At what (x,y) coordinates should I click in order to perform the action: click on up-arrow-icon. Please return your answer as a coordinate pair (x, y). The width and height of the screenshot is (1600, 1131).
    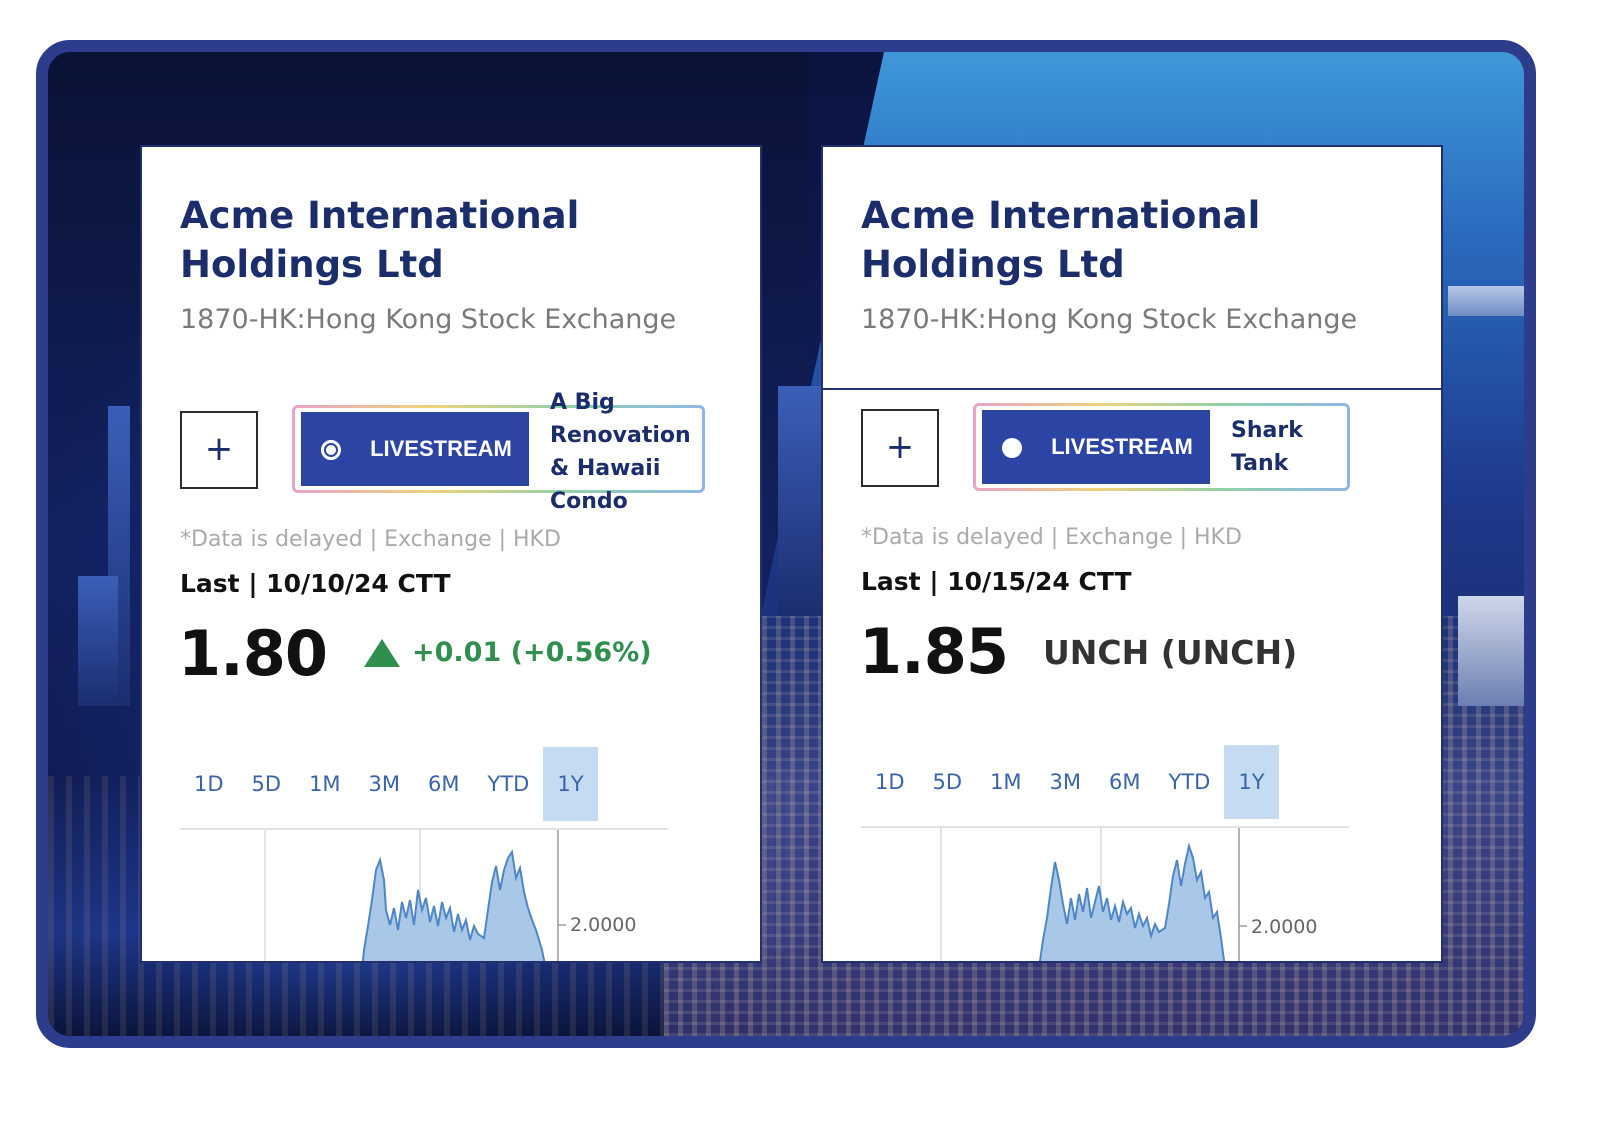
    Looking at the image, I should click on (382, 653).